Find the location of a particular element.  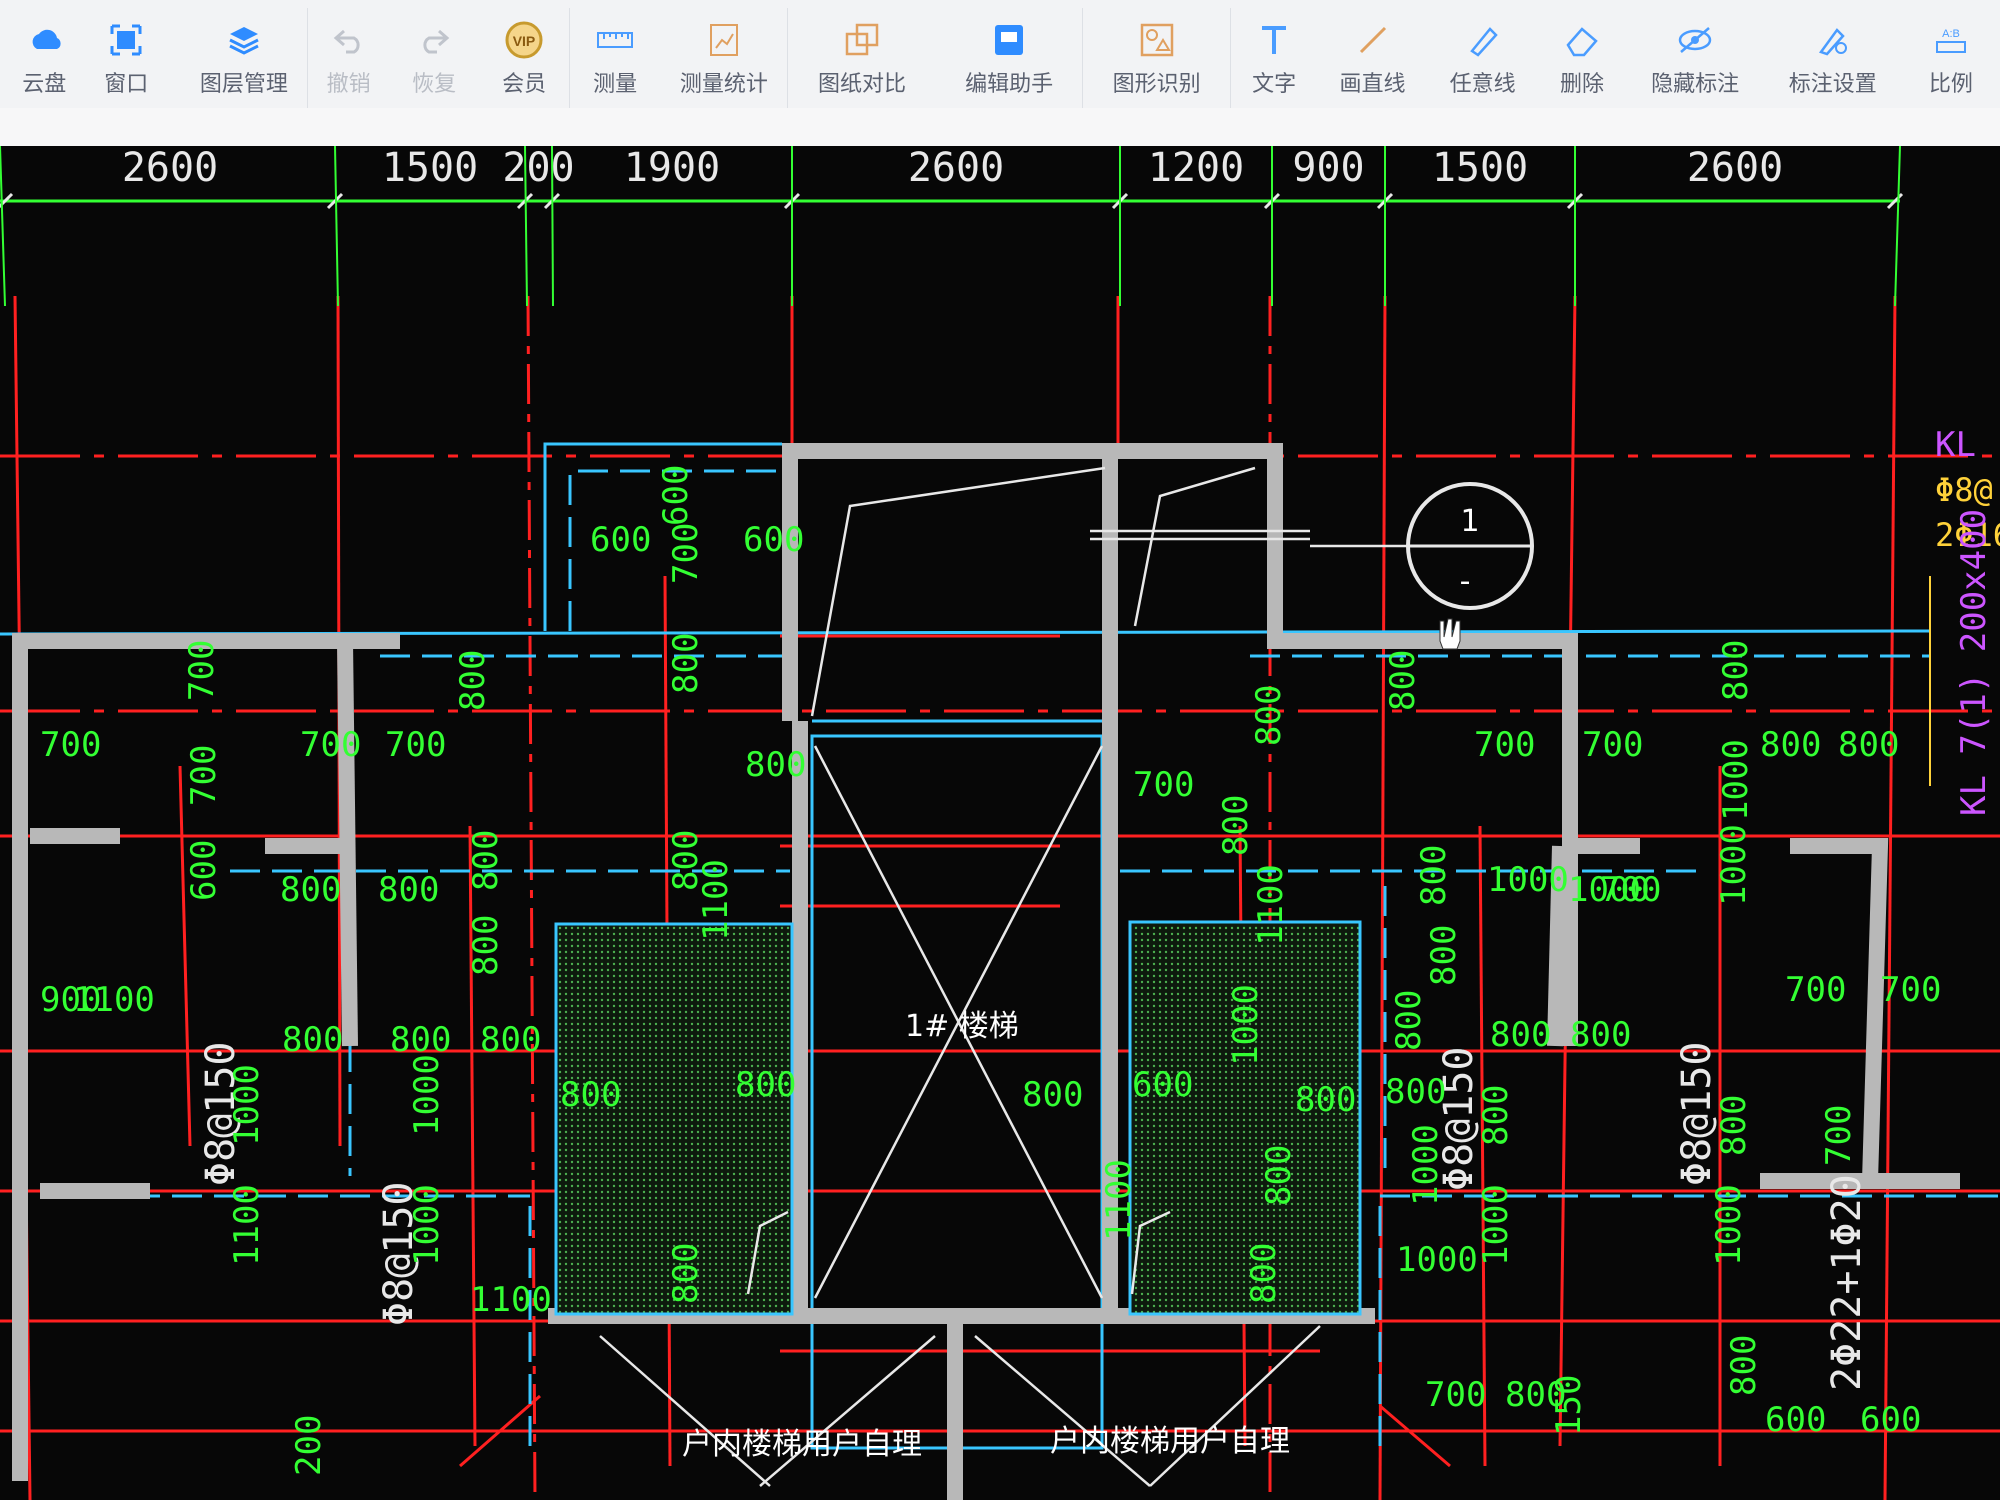

toolbar-item-label: 标注设置 is located at coordinates (1832, 84).